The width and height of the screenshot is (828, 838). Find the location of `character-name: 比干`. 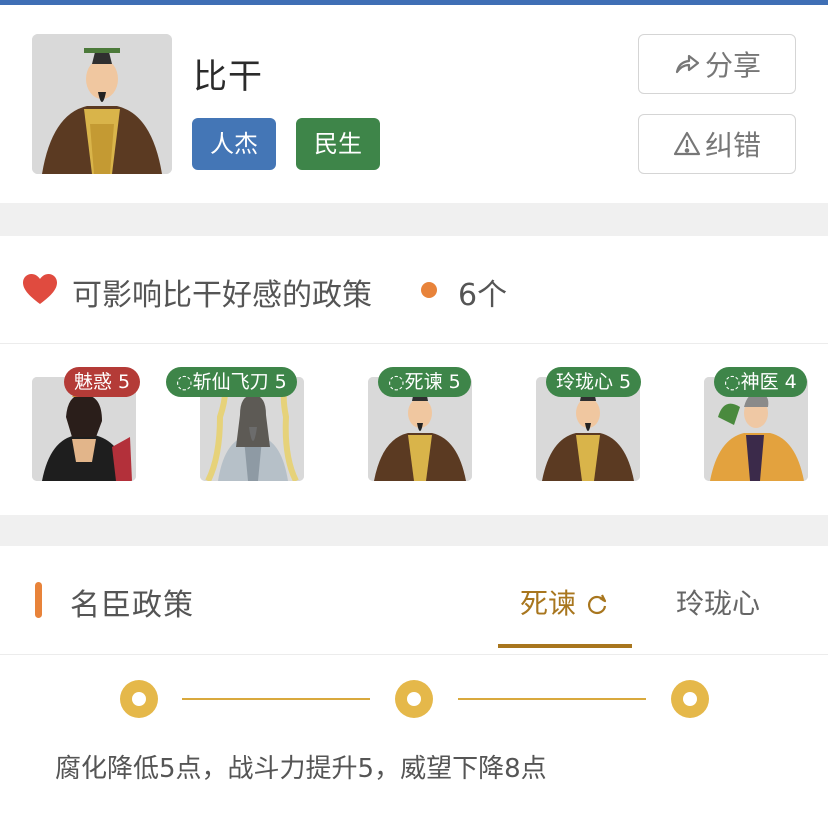

character-name: 比干 is located at coordinates (228, 77).